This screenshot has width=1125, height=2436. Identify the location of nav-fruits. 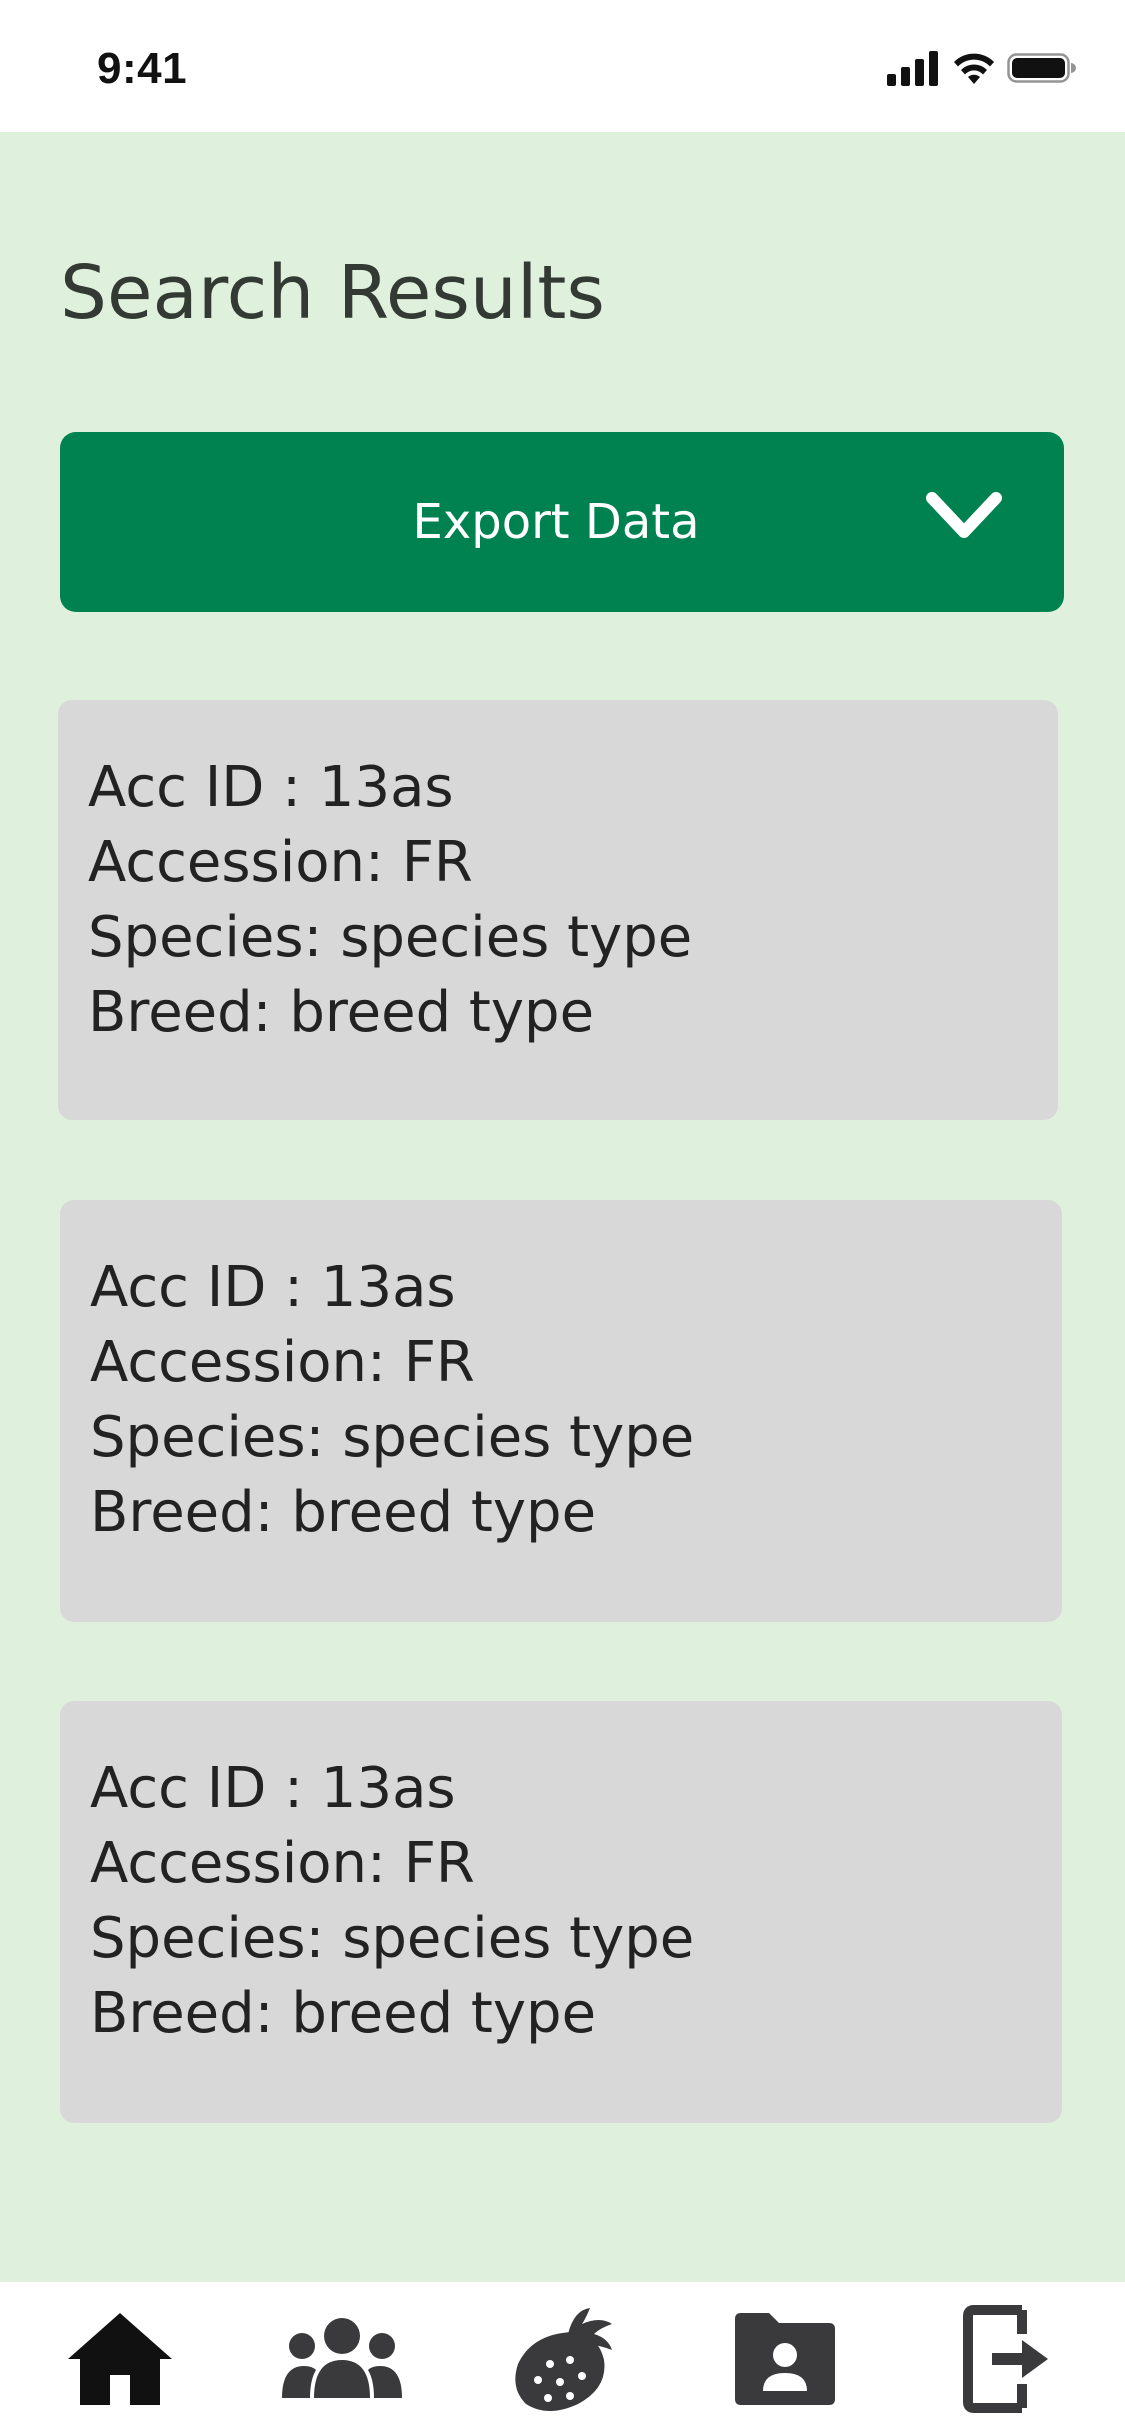
(563, 2359).